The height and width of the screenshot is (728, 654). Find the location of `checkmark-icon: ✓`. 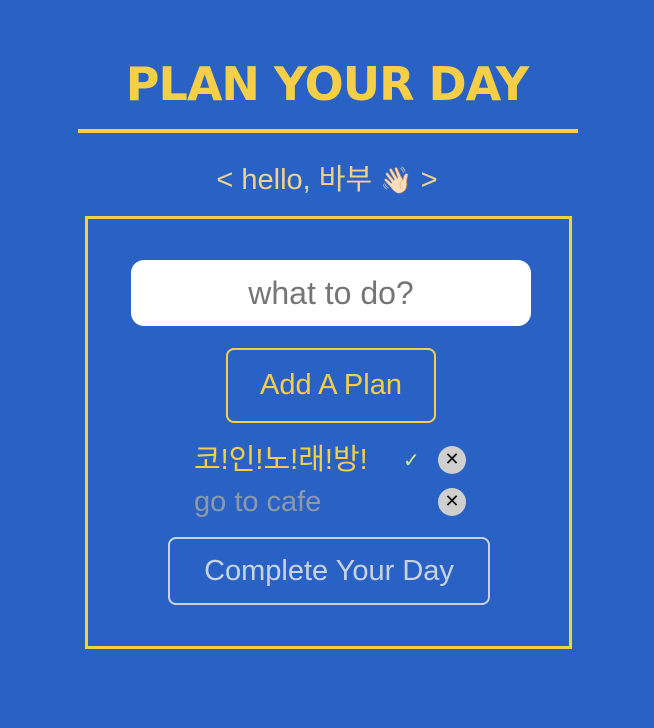

checkmark-icon: ✓ is located at coordinates (411, 460).